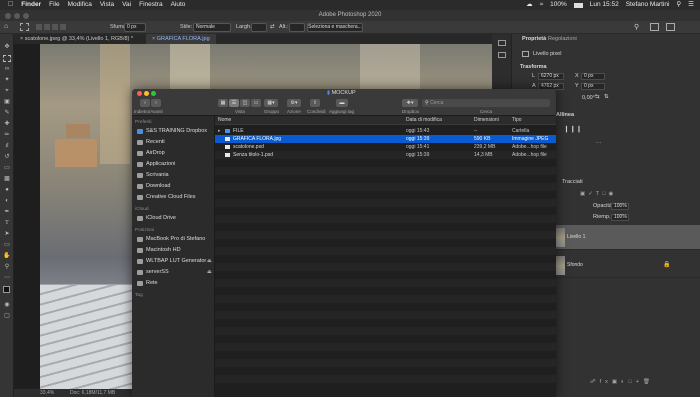 The image size is (700, 397). I want to click on opacity-field: 100%, so click(620, 206).